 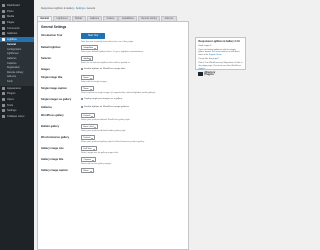 What do you see at coordinates (87, 88) in the screenshot?
I see `single-image-caption-select: None` at bounding box center [87, 88].